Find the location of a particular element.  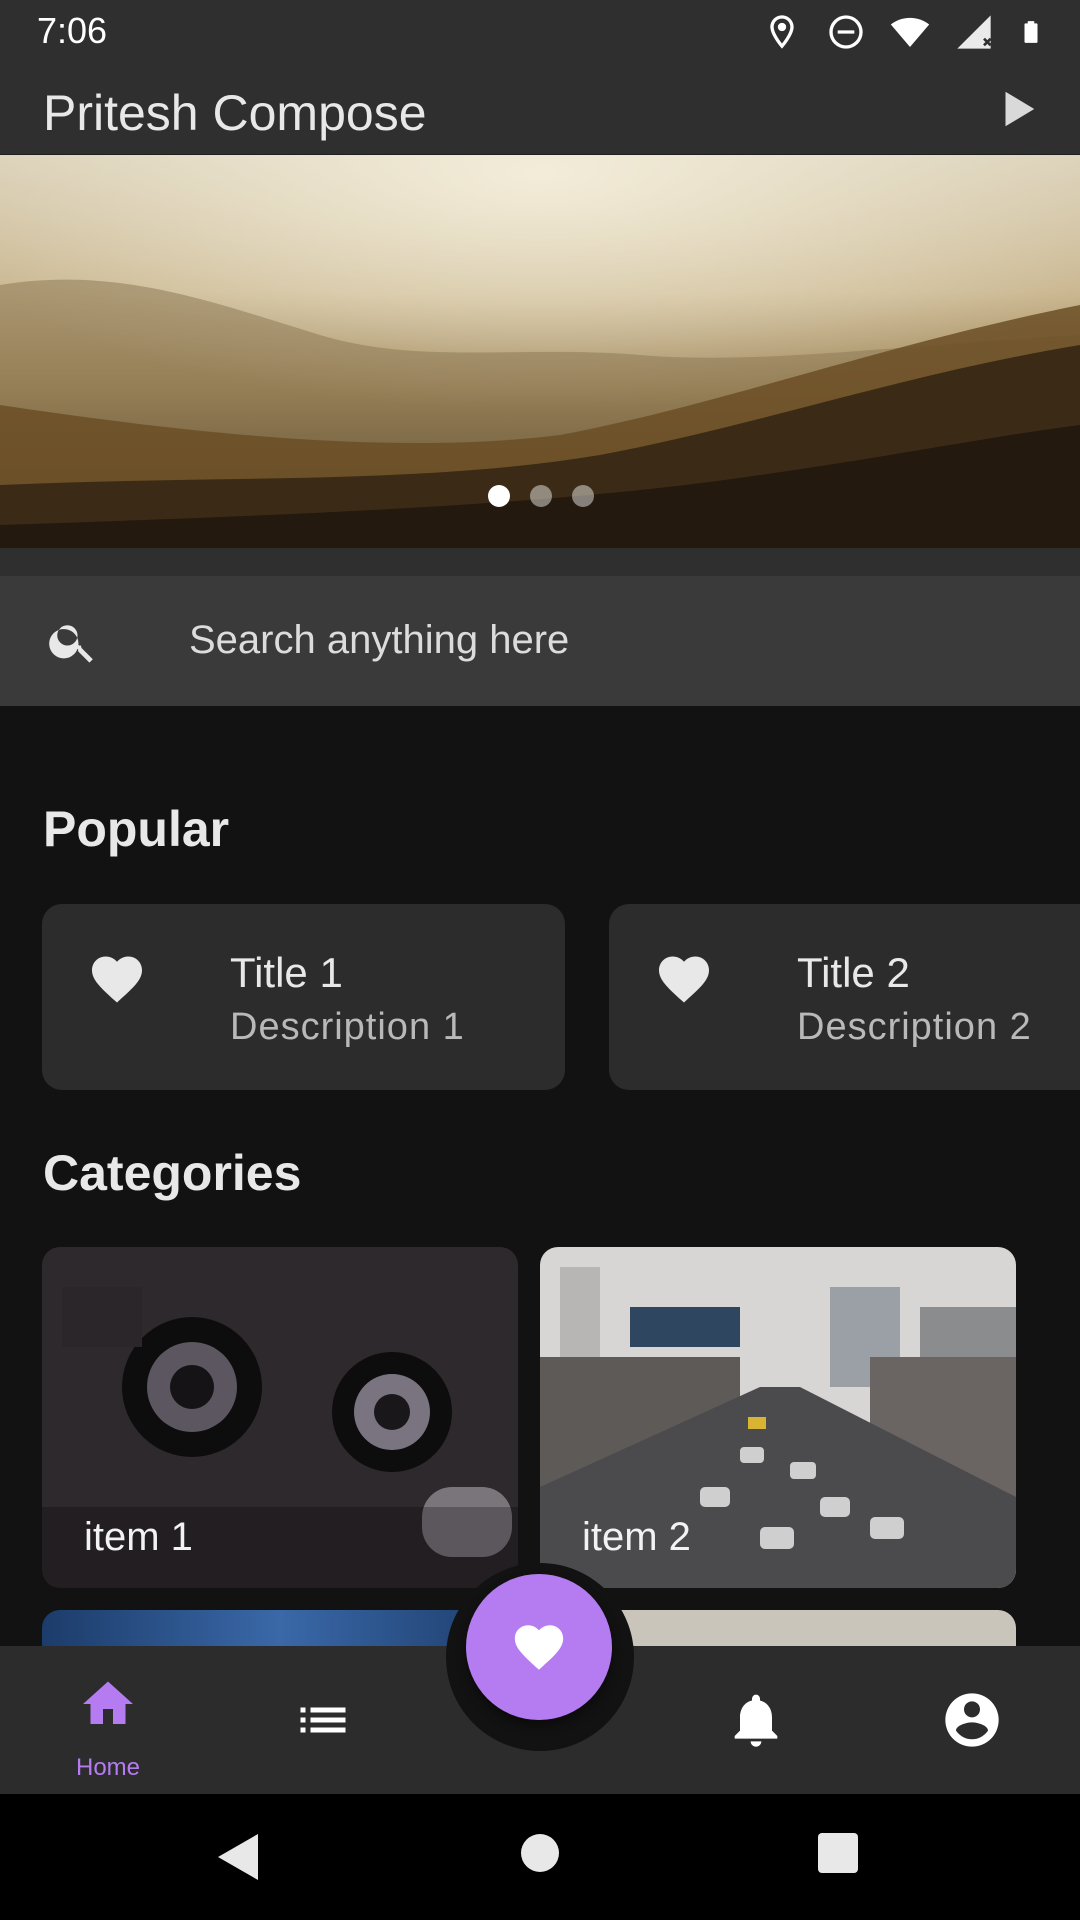

location-icon is located at coordinates (782, 32).